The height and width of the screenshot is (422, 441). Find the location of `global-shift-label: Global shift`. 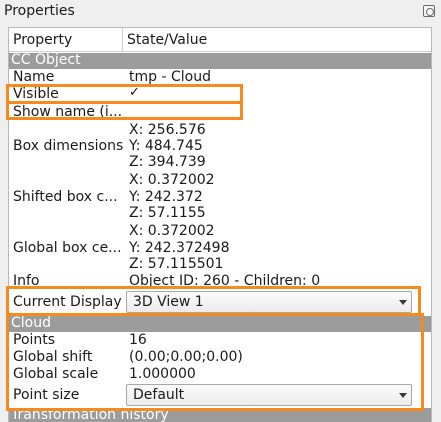

global-shift-label: Global shift is located at coordinates (53, 357).